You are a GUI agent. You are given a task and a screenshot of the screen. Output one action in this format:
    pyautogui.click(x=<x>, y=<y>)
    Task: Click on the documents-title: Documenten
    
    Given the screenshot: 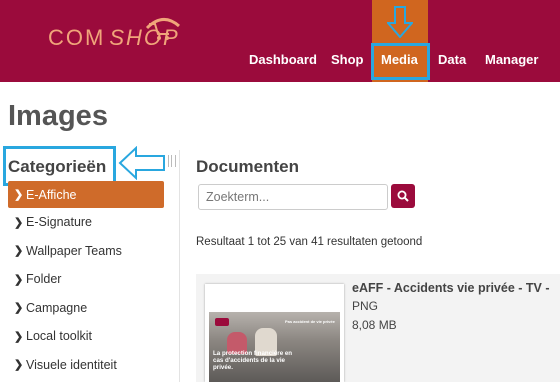 What is the action you would take?
    pyautogui.click(x=247, y=166)
    